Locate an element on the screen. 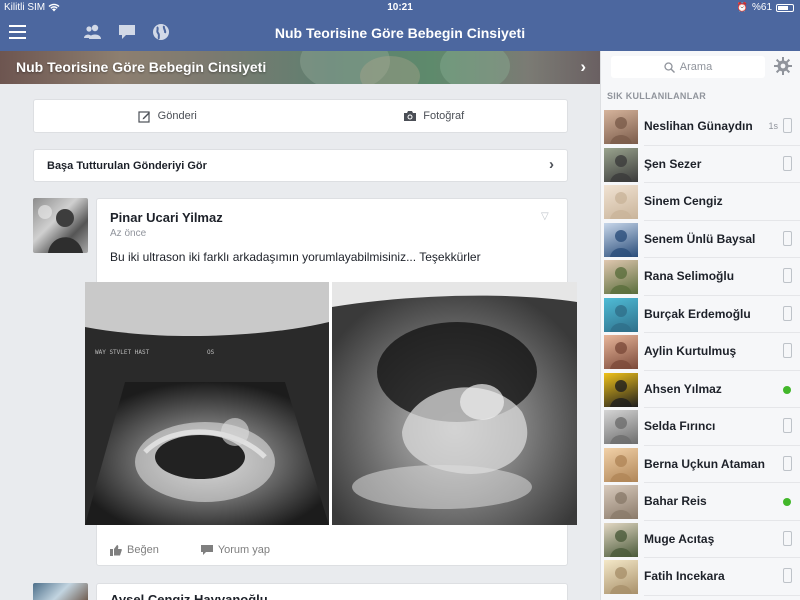 This screenshot has height=600, width=800. search-placeholder: Arama is located at coordinates (696, 67).